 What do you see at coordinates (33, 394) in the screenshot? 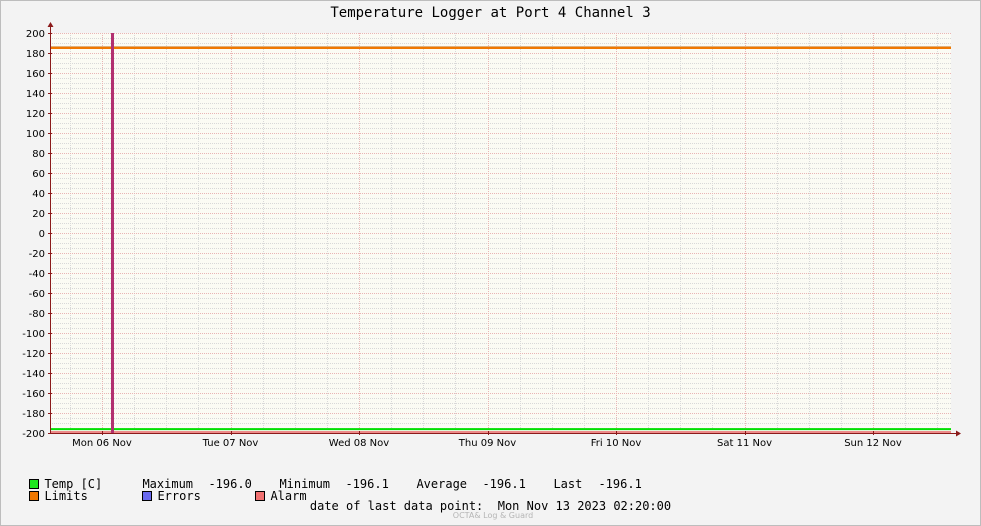
I see `y-tick-label: -160` at bounding box center [33, 394].